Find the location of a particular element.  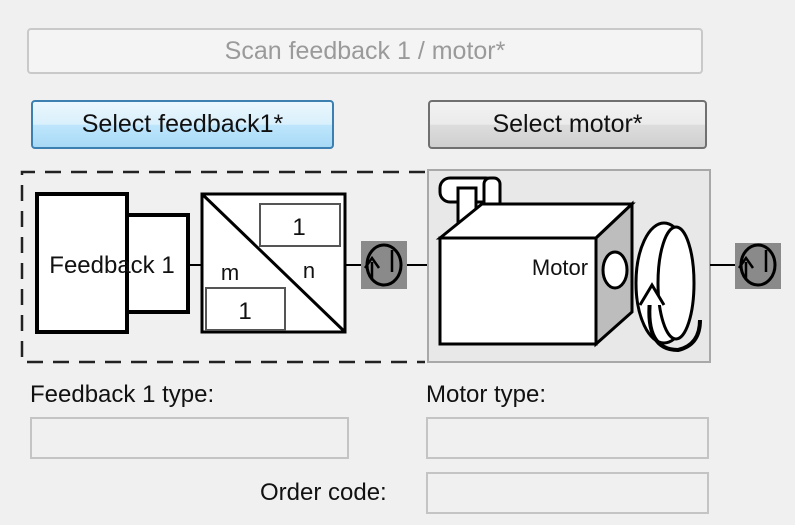

rotation-coupling-icon is located at coordinates (384, 265).